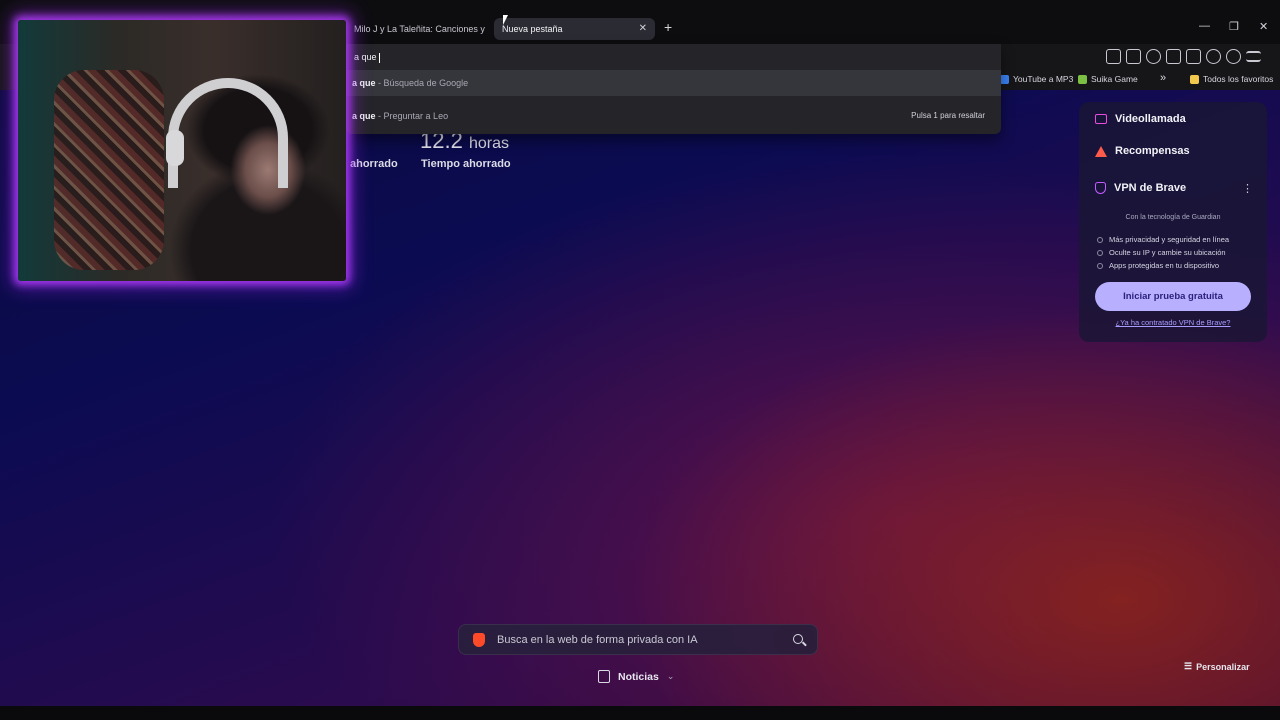 The height and width of the screenshot is (720, 1280). I want to click on webcam-overlay, so click(182, 150).